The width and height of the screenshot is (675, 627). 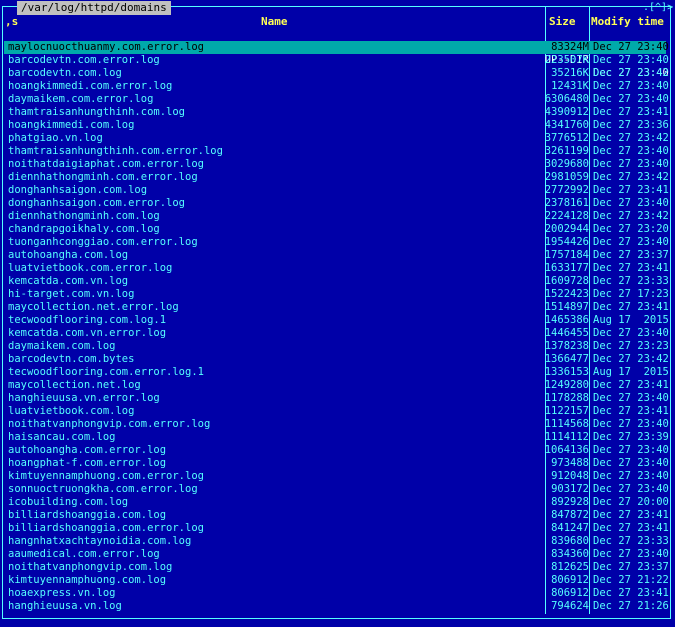 What do you see at coordinates (658, 8) in the screenshot?
I see `panel-corner-controls: .[^]>` at bounding box center [658, 8].